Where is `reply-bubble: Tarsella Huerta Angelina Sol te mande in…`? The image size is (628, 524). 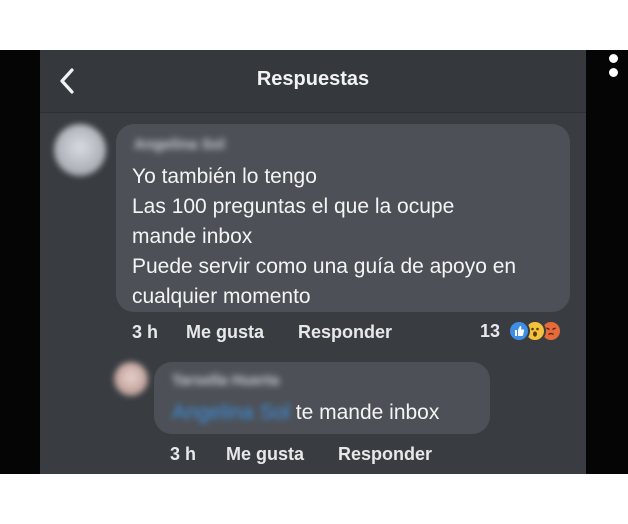
reply-bubble: Tarsella Huerta Angelina Sol te mande in… is located at coordinates (322, 398).